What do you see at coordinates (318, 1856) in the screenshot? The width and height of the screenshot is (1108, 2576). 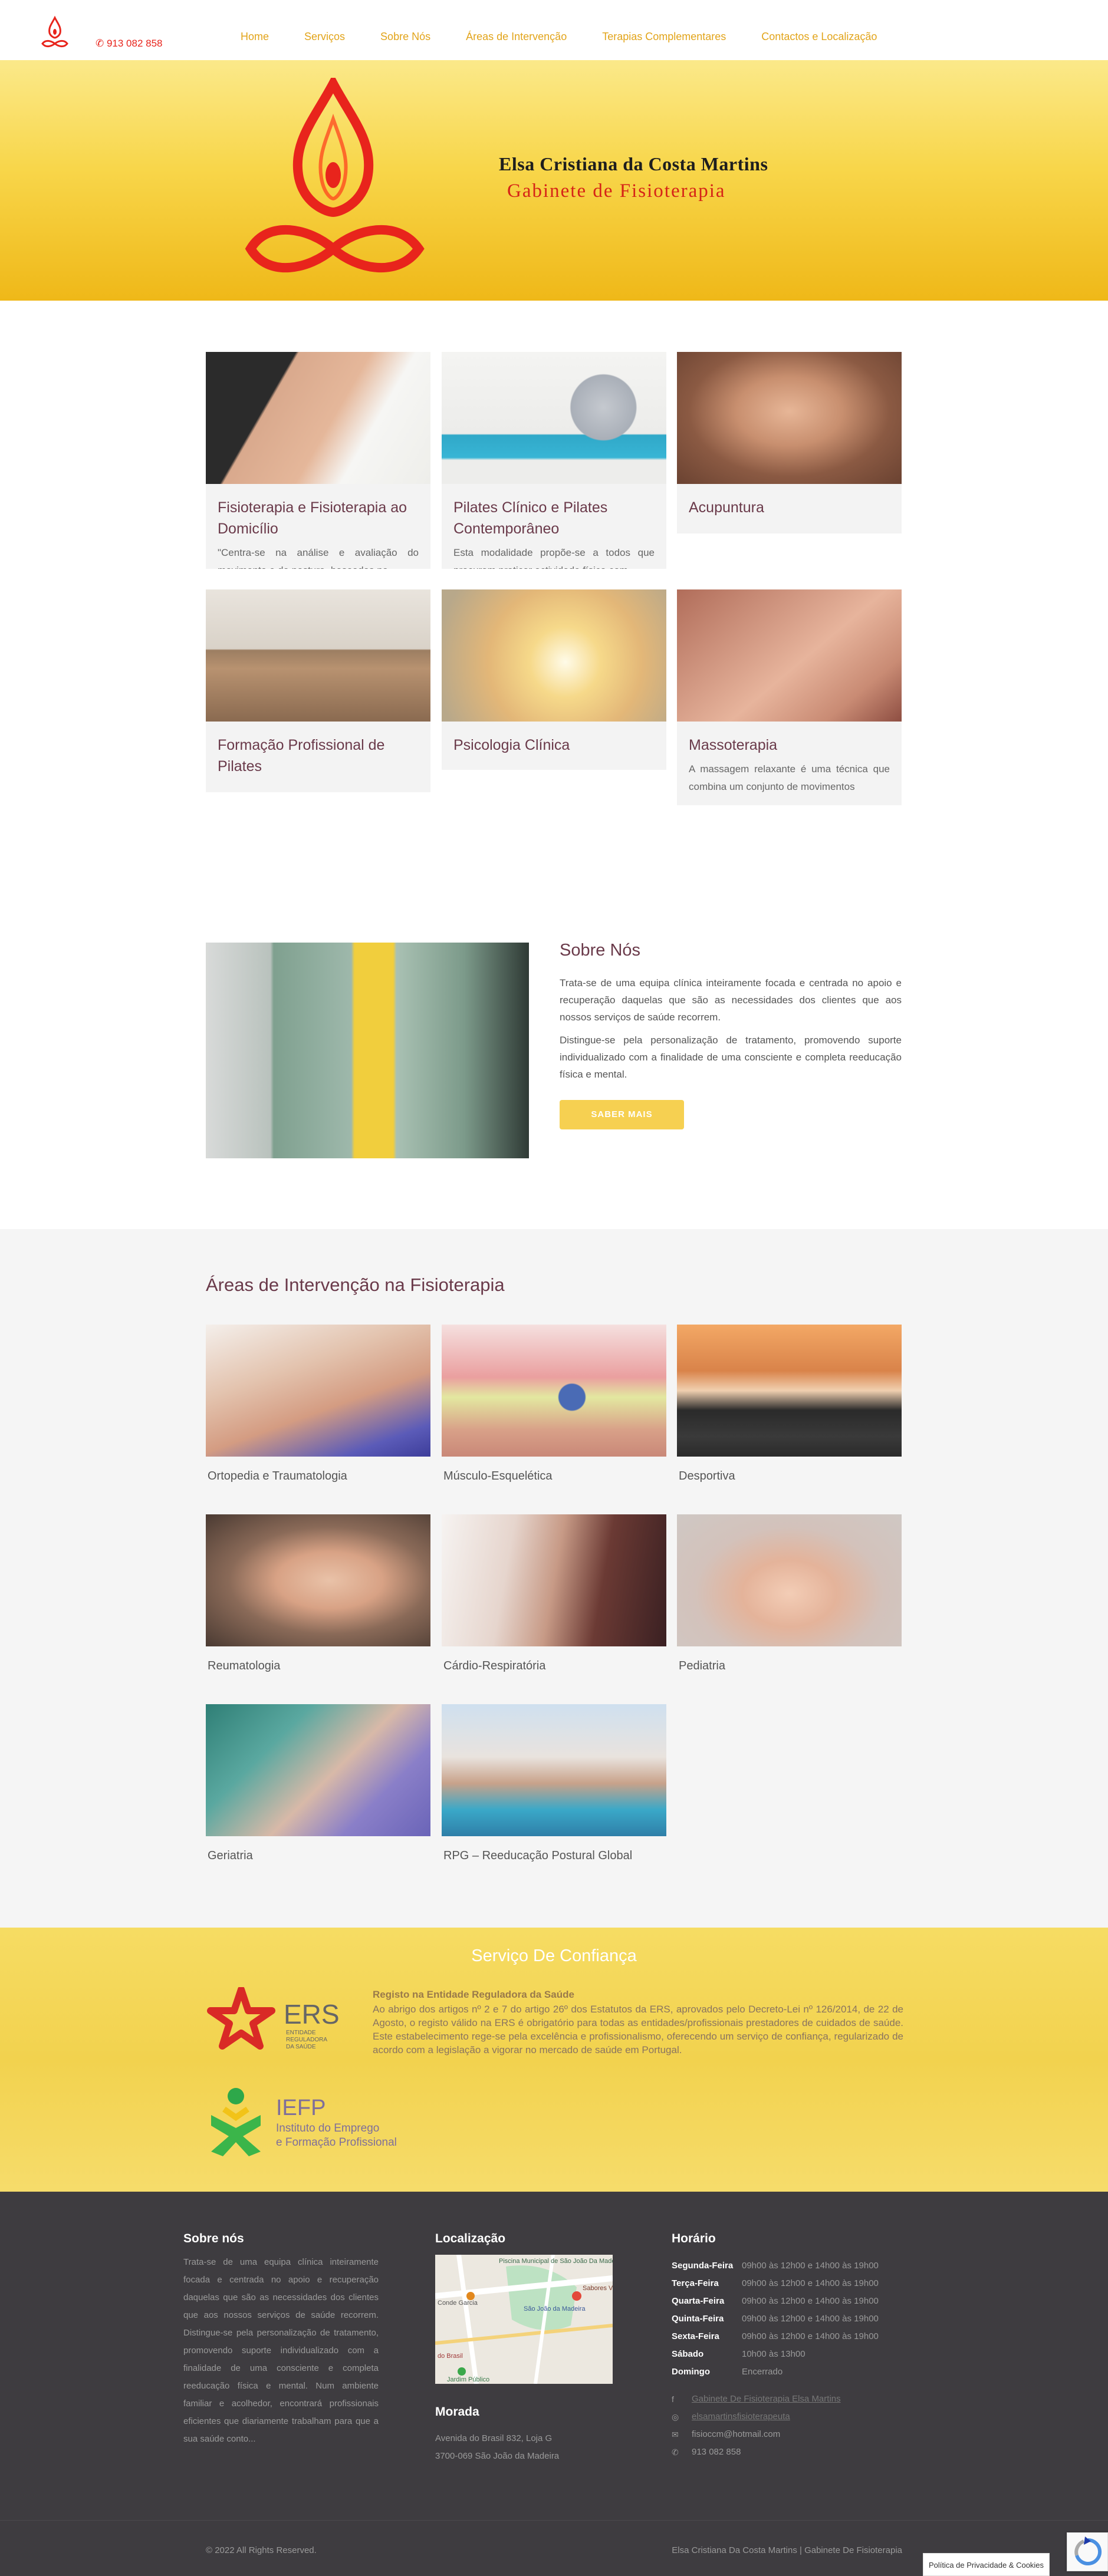 I see `area-label: Geriatria` at bounding box center [318, 1856].